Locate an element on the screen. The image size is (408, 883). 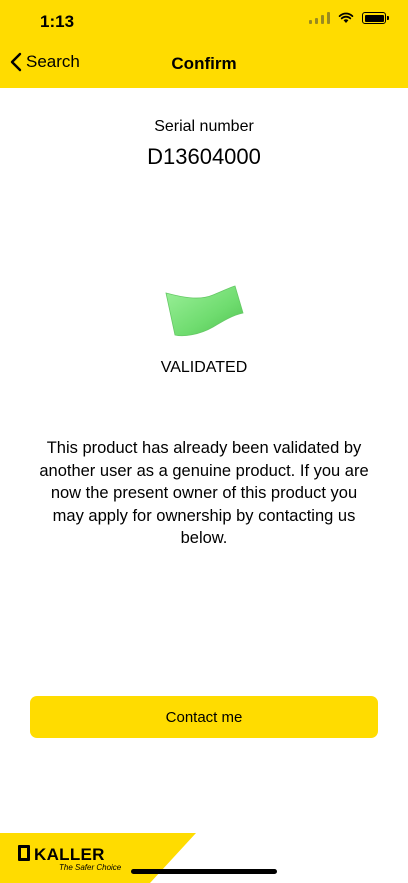
contact-me-label: Contact me is located at coordinates (204, 717).